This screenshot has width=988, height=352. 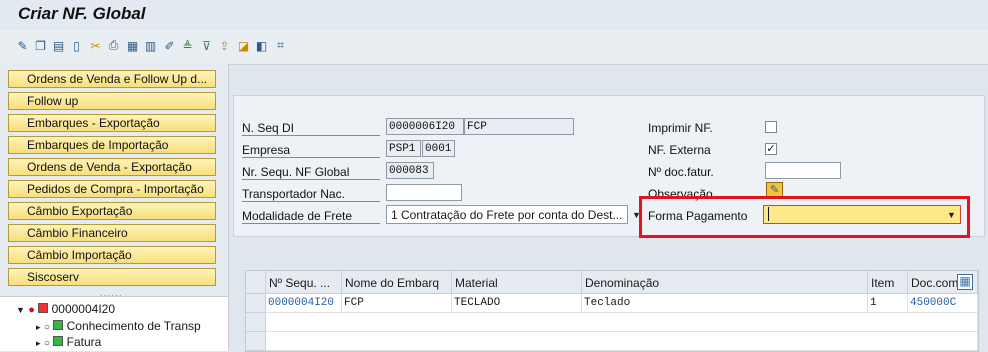 I want to click on sort-ascending-icon: ≜, so click(x=187, y=45).